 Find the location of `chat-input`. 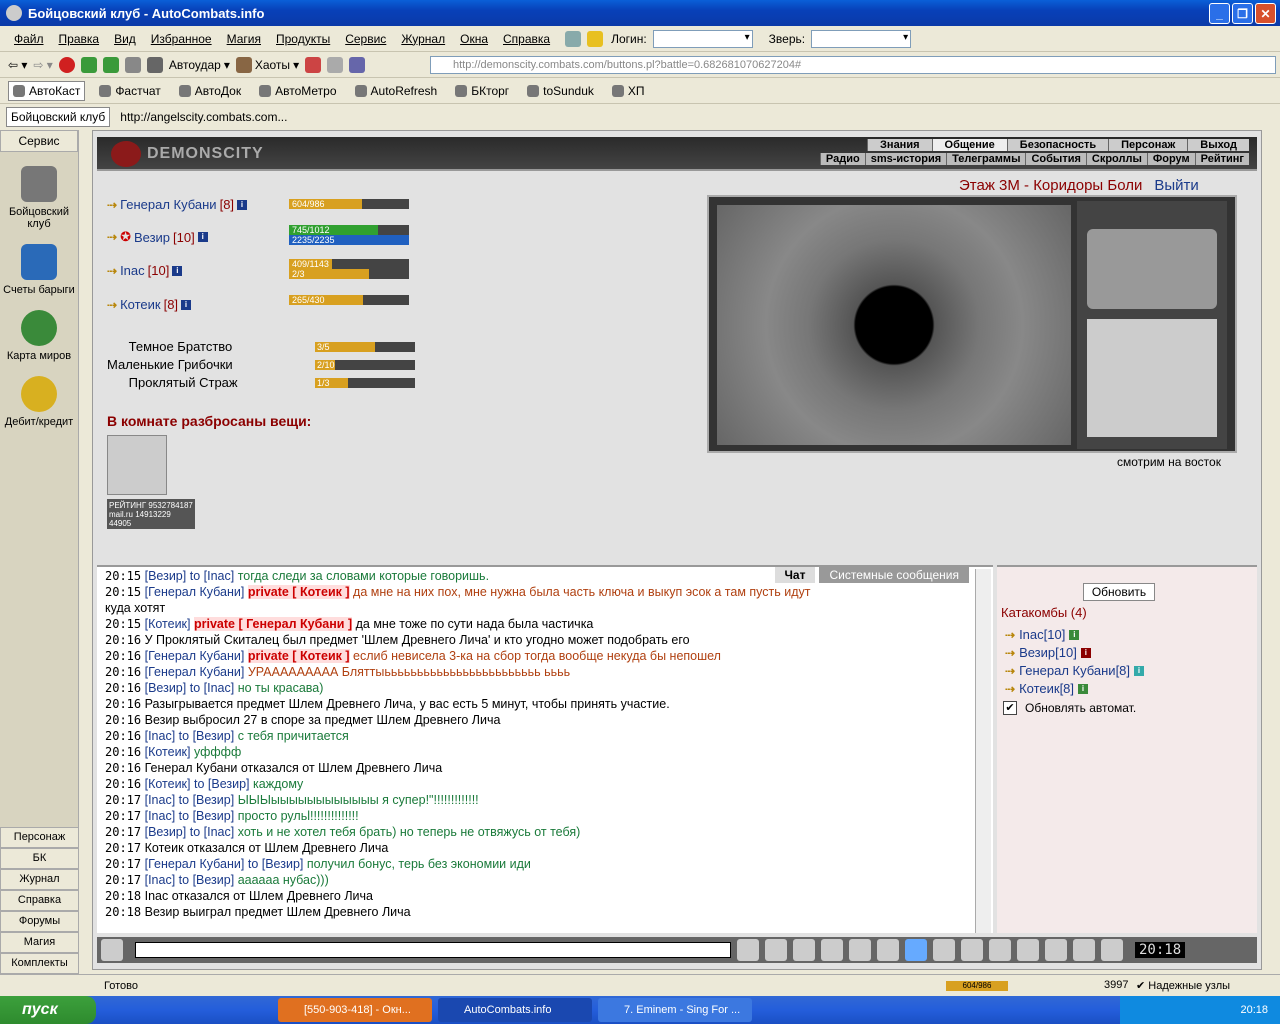

chat-input is located at coordinates (433, 950).